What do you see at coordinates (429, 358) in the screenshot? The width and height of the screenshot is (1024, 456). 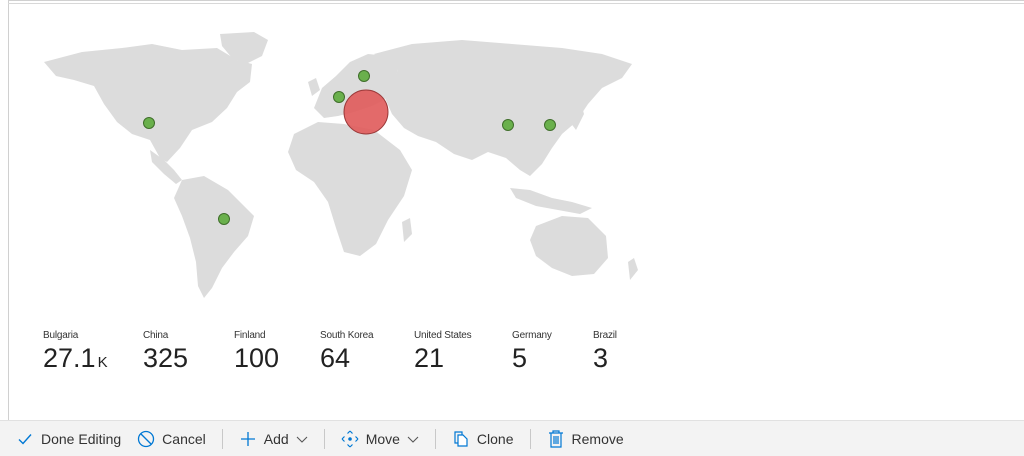 I see `stat-value: 21` at bounding box center [429, 358].